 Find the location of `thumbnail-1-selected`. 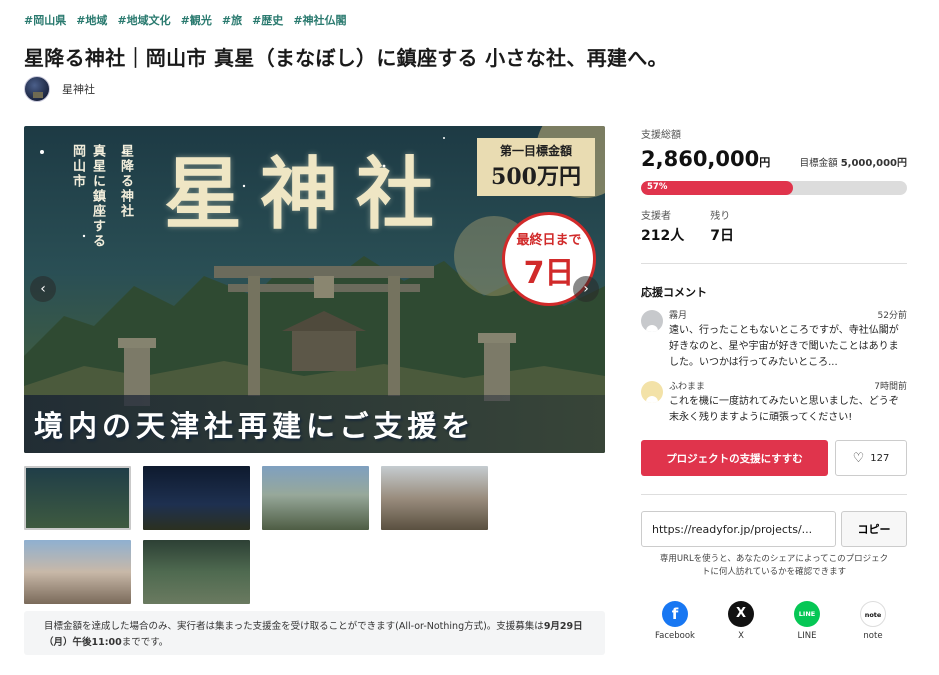

thumbnail-1-selected is located at coordinates (77, 498).